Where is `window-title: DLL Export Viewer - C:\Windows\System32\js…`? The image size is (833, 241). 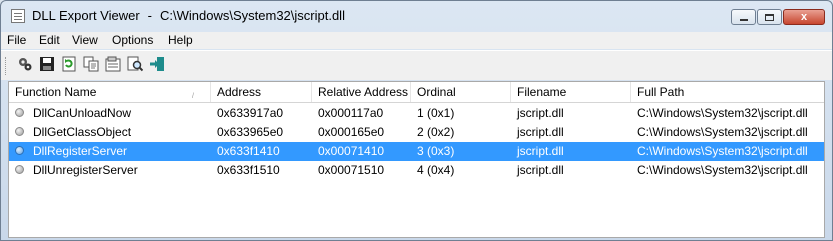 window-title: DLL Export Viewer - C:\Windows\System32\js… is located at coordinates (188, 15).